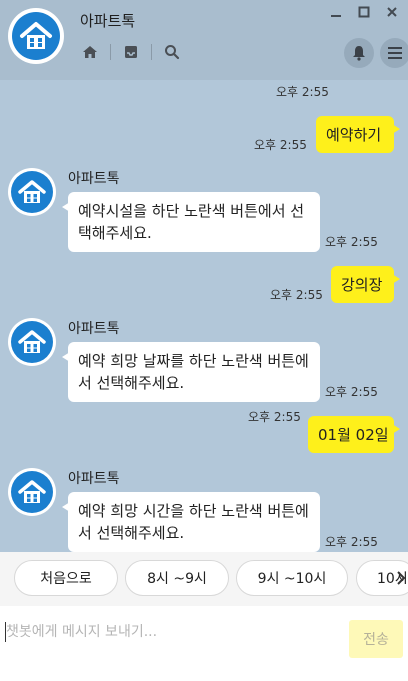  I want to click on quick-reply-home: 처음으로, so click(66, 578).